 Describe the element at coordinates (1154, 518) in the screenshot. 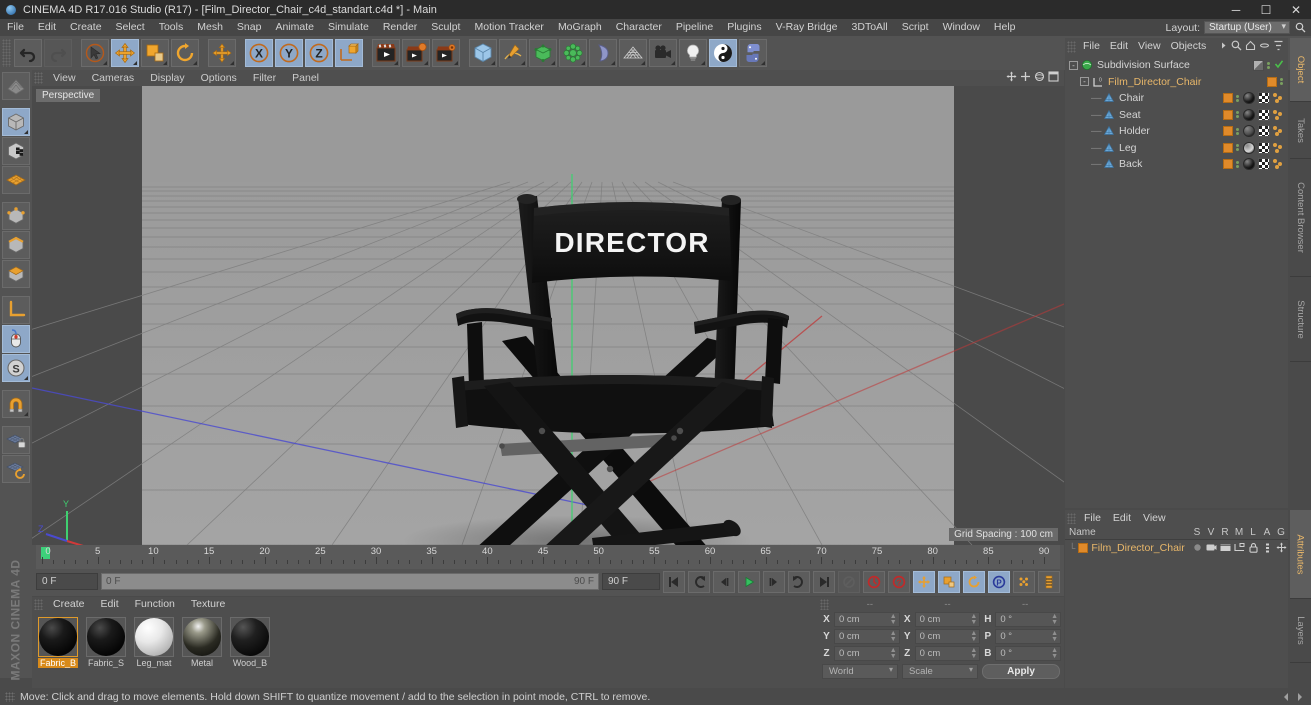

I see `layer-menu-view: View` at that location.